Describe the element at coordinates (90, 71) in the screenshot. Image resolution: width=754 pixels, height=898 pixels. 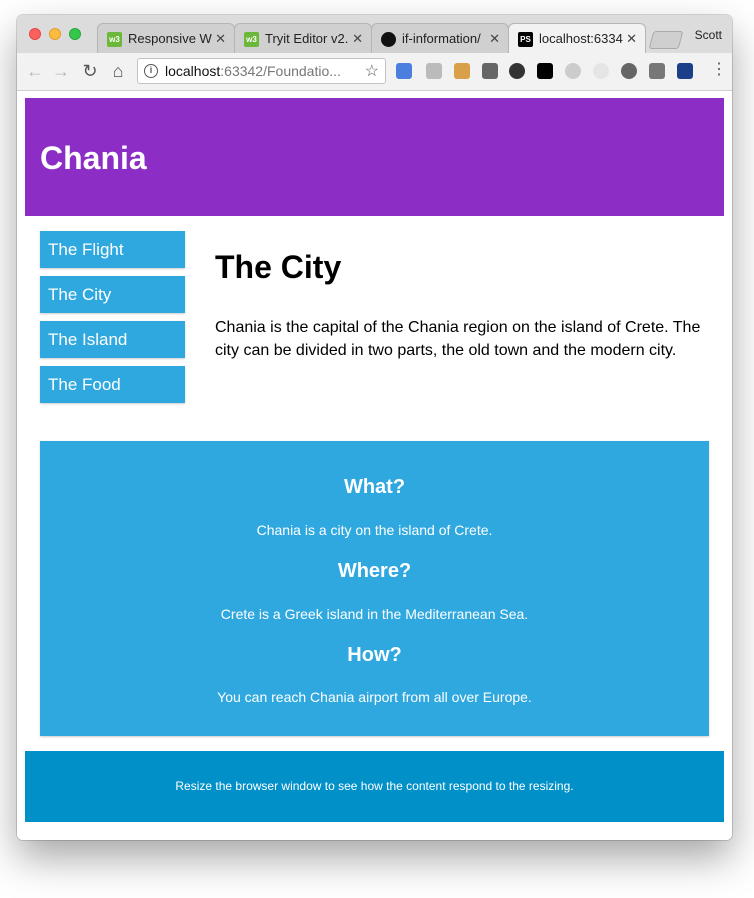
I see `reload-icon: ↻` at that location.